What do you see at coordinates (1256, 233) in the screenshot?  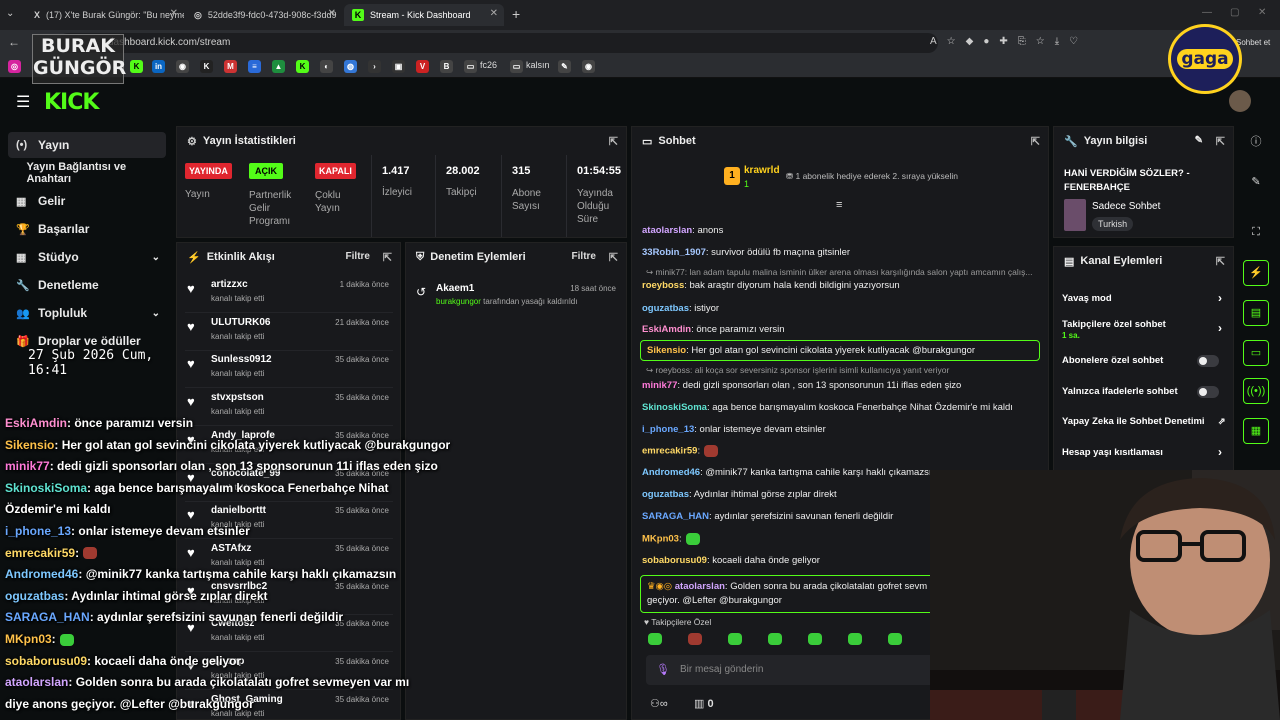 I see `fullscreen-icon: ⛶` at bounding box center [1256, 233].